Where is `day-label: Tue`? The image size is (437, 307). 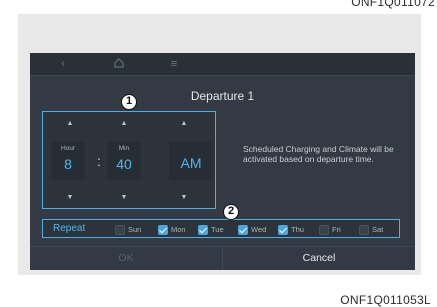
day-label: Tue is located at coordinates (217, 229).